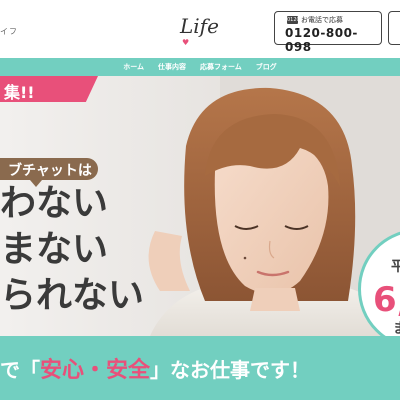  Describe the element at coordinates (10, 369) in the screenshot. I see `safety-prefix: で` at that location.